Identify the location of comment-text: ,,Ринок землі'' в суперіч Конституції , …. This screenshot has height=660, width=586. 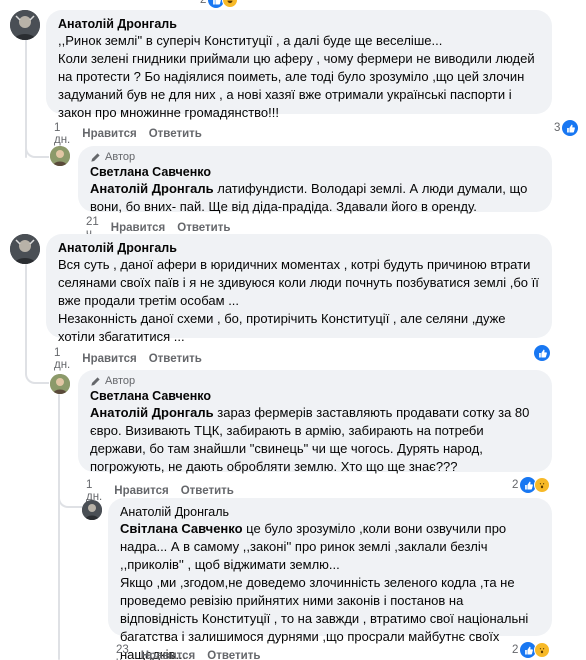
(296, 76).